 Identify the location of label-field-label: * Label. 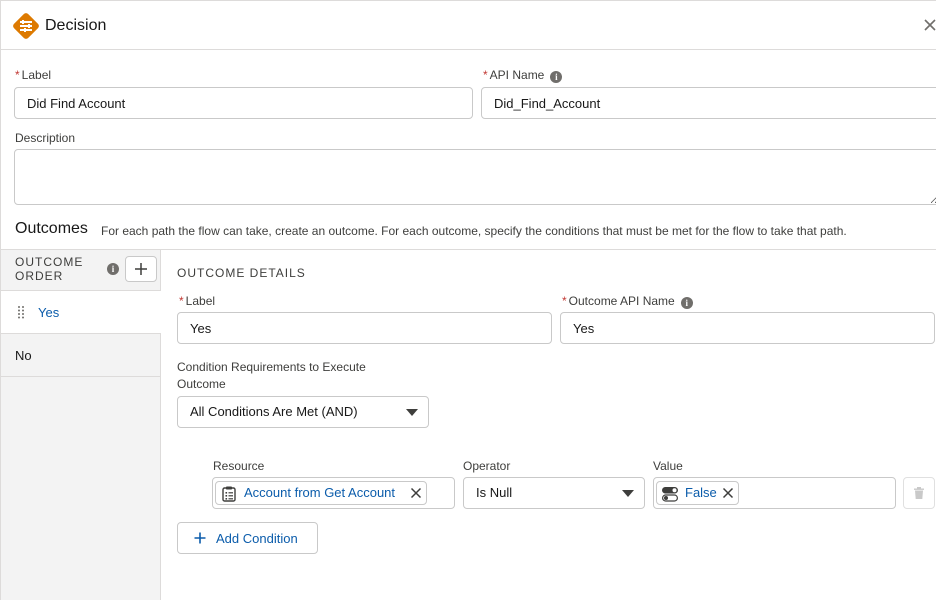
(33, 75).